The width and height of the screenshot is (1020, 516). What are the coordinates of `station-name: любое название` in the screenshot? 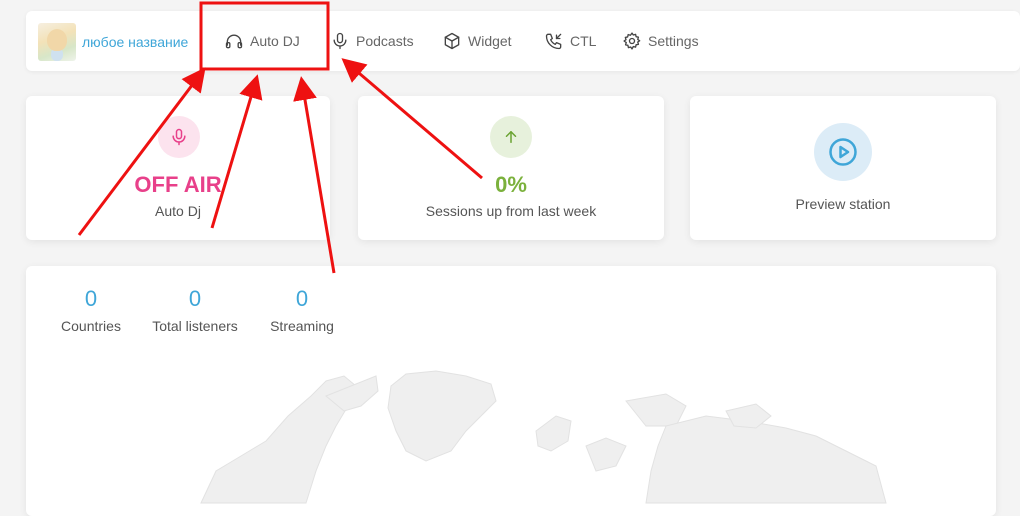 It's located at (135, 42).